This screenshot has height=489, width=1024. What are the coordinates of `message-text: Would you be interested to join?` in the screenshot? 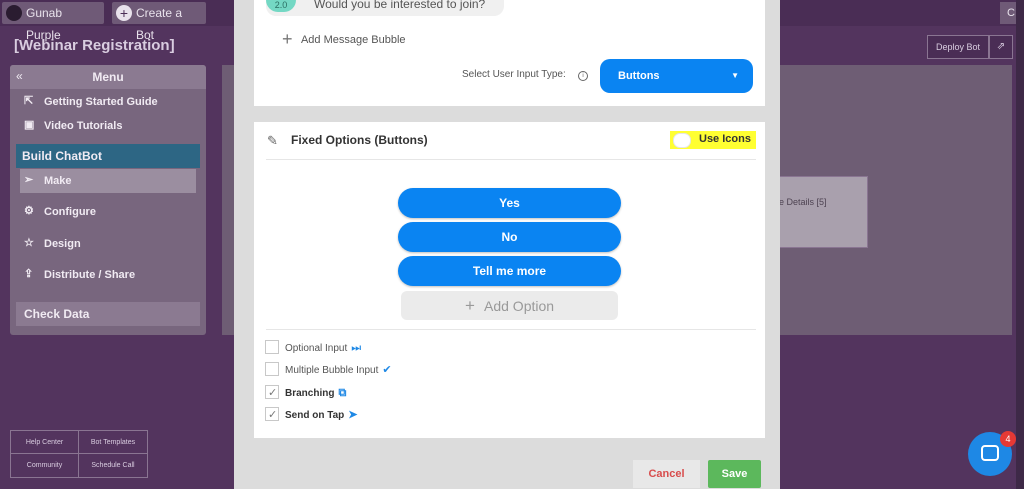 It's located at (400, 5).